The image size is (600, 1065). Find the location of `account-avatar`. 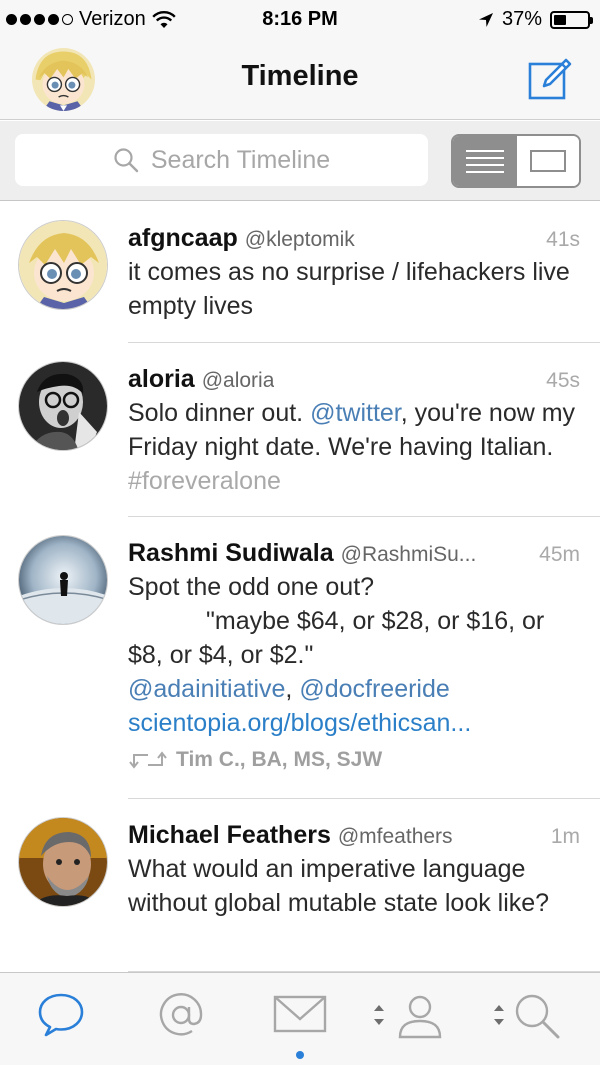

account-avatar is located at coordinates (63, 79).